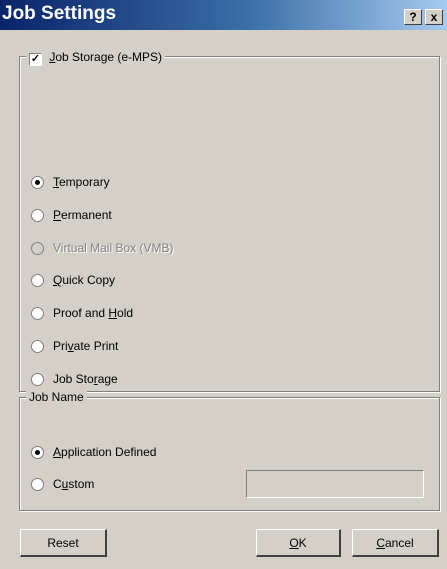 The width and height of the screenshot is (447, 569). Describe the element at coordinates (85, 378) in the screenshot. I see `radio-label: Job Storage` at that location.